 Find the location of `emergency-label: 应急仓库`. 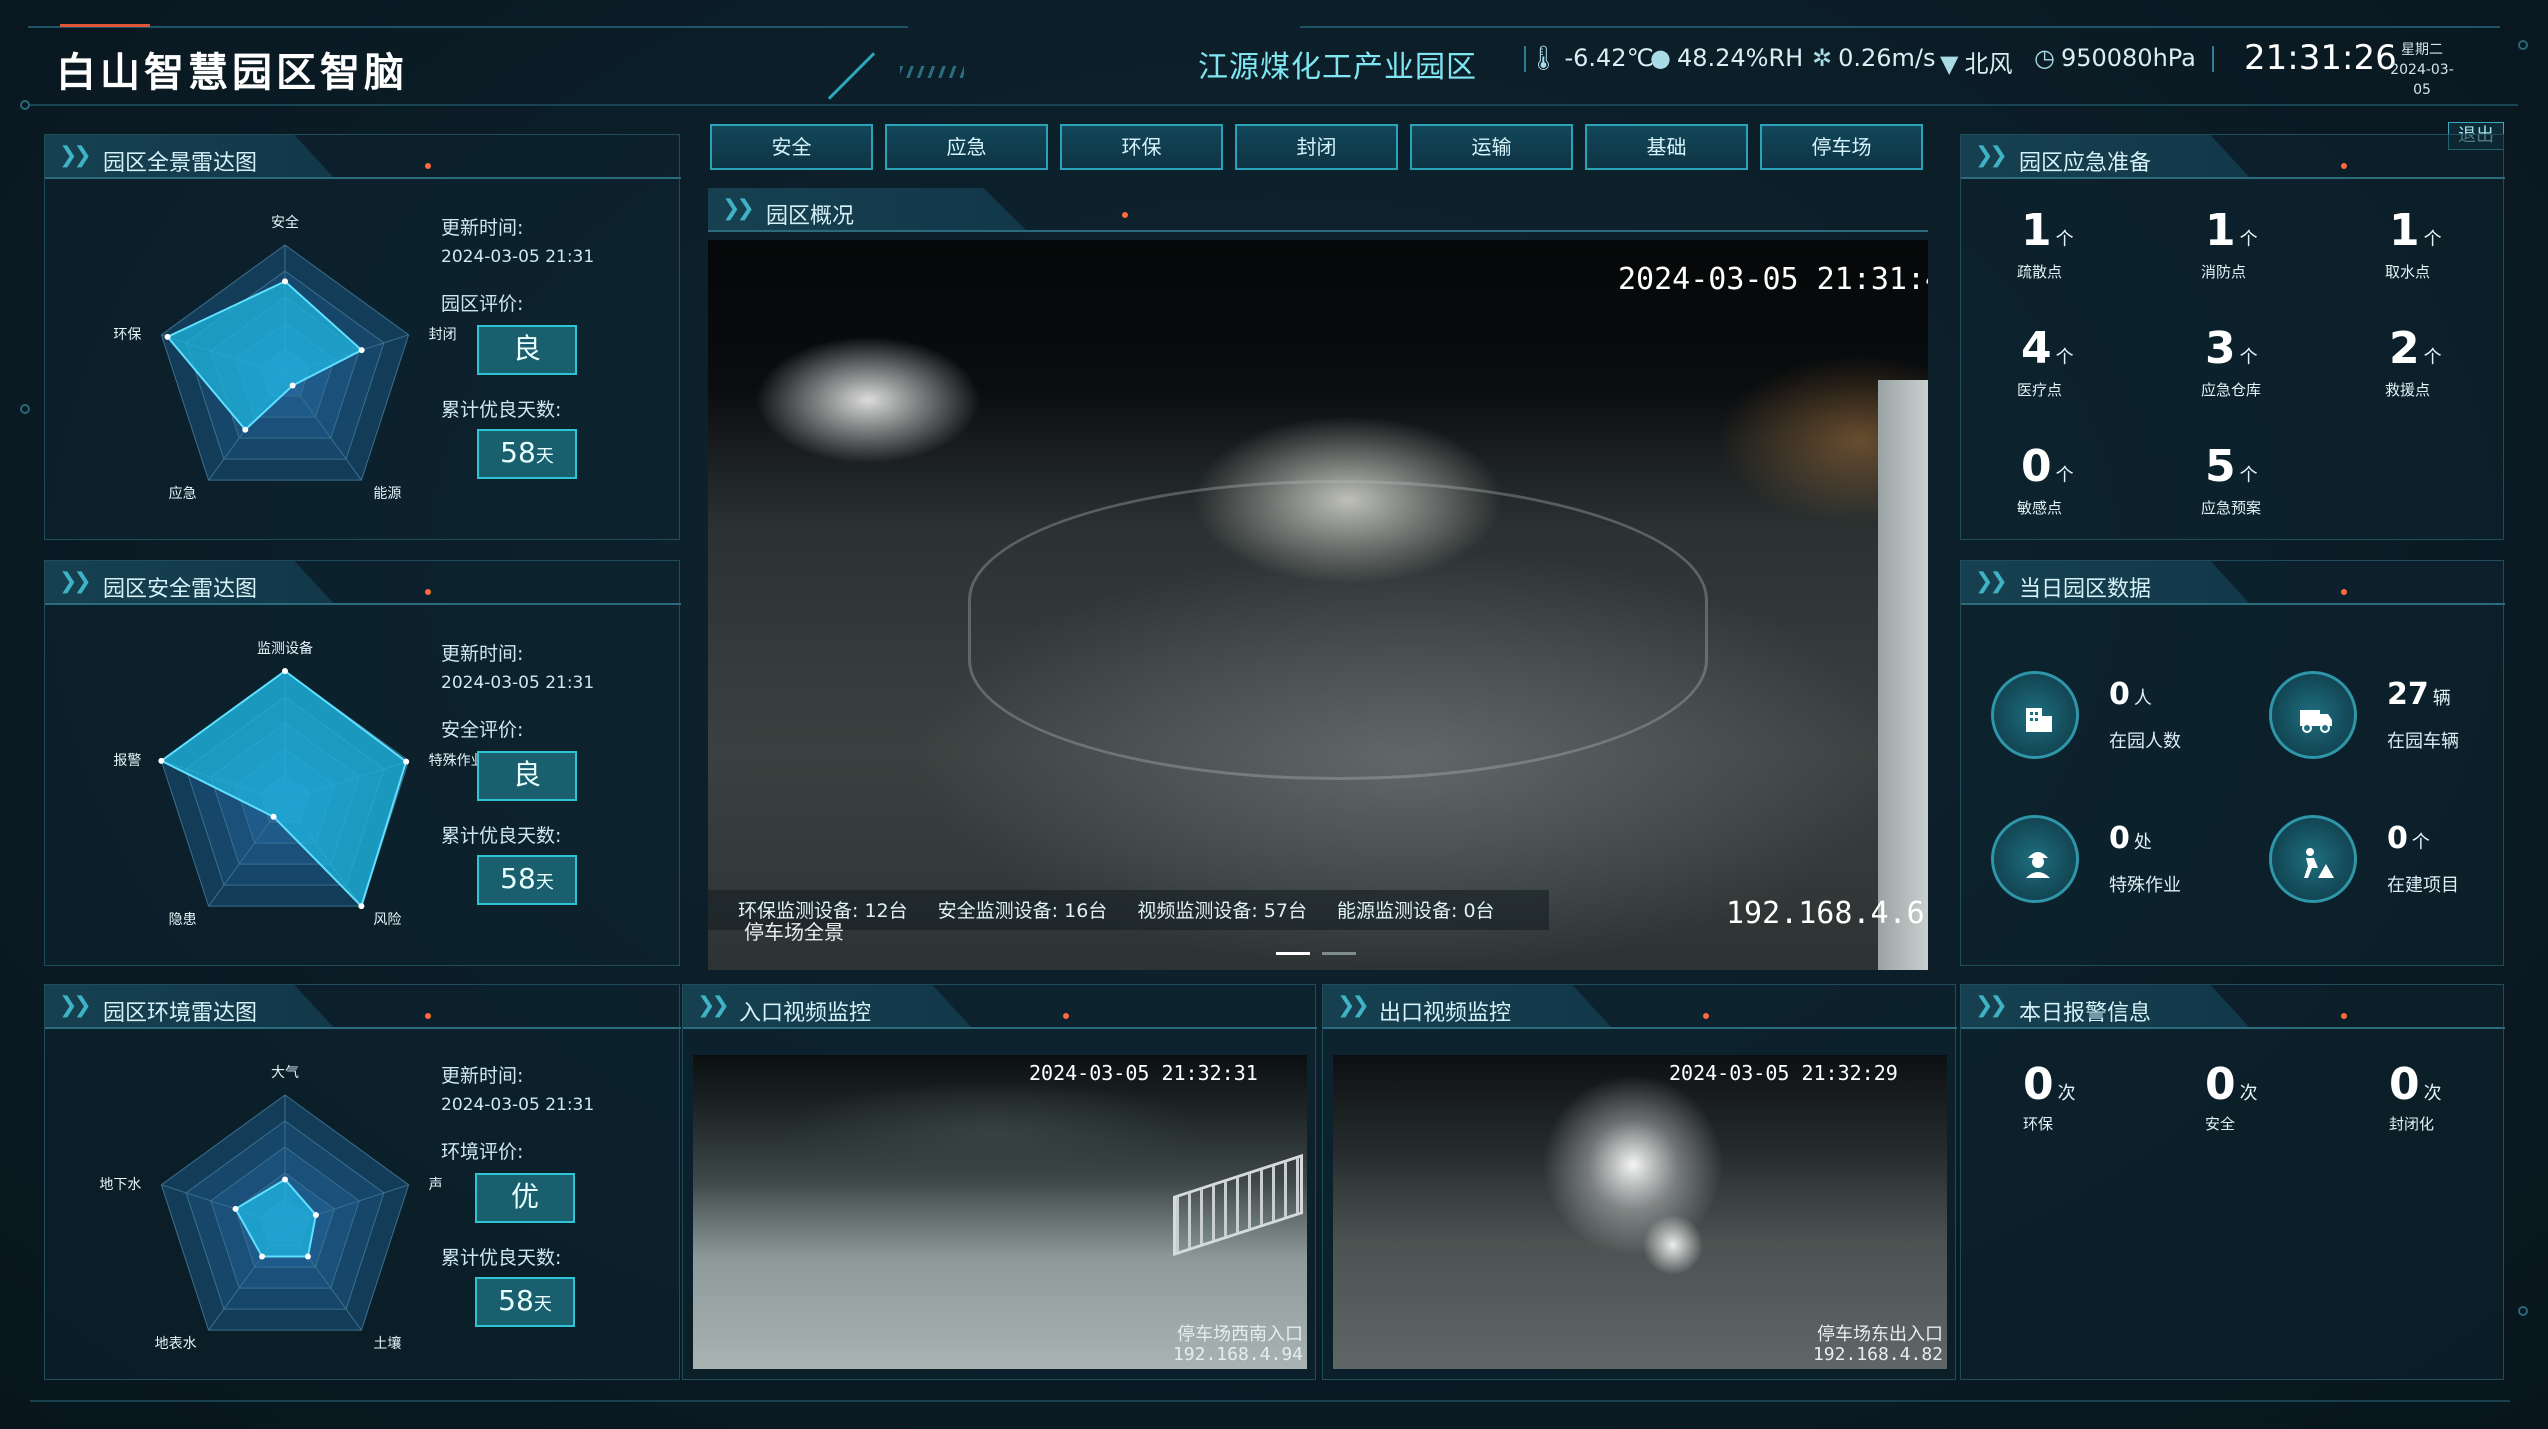

emergency-label: 应急仓库 is located at coordinates (2231, 390).